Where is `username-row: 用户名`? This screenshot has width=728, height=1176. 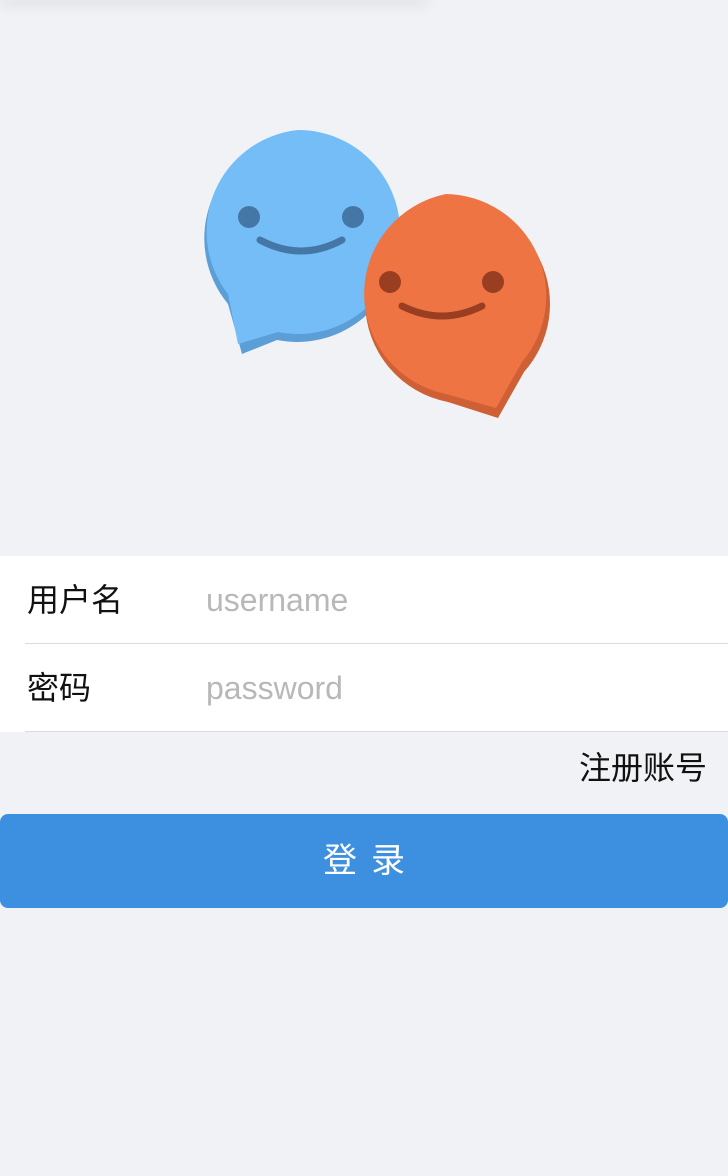
username-row: 用户名 is located at coordinates (364, 600).